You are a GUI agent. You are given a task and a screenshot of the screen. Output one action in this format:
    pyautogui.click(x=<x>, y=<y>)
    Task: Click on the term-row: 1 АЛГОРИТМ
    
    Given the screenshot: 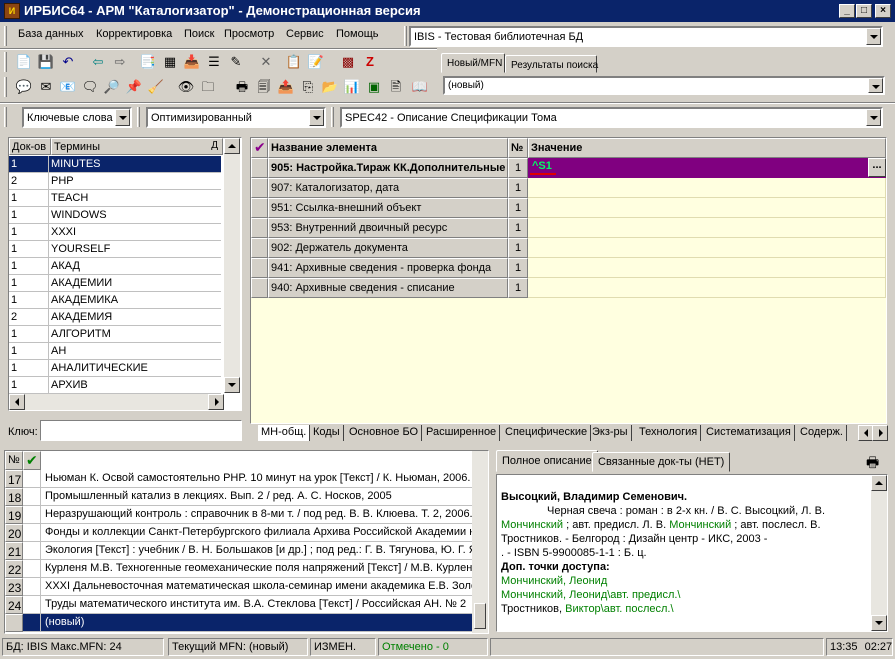 What is the action you would take?
    pyautogui.click(x=115, y=334)
    